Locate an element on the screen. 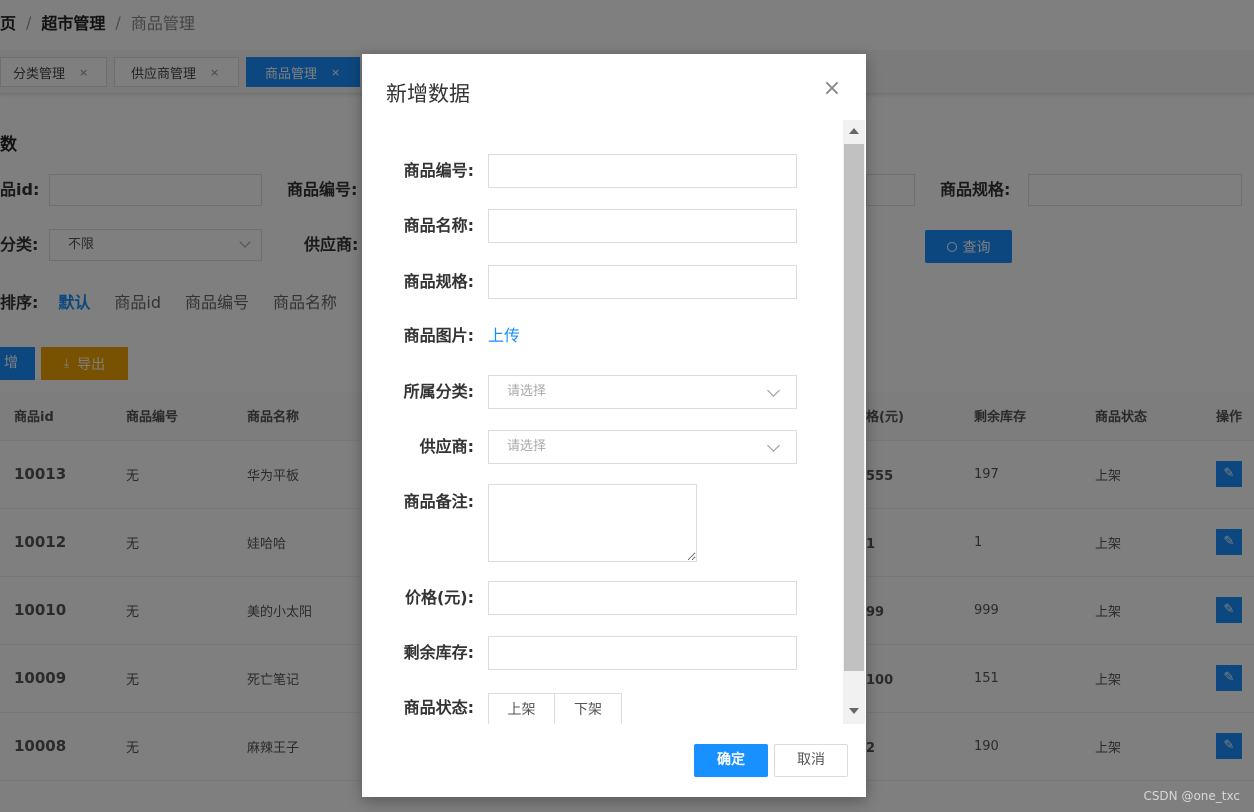 The width and height of the screenshot is (1254, 812). scroll-down-arrow-icon is located at coordinates (854, 711).